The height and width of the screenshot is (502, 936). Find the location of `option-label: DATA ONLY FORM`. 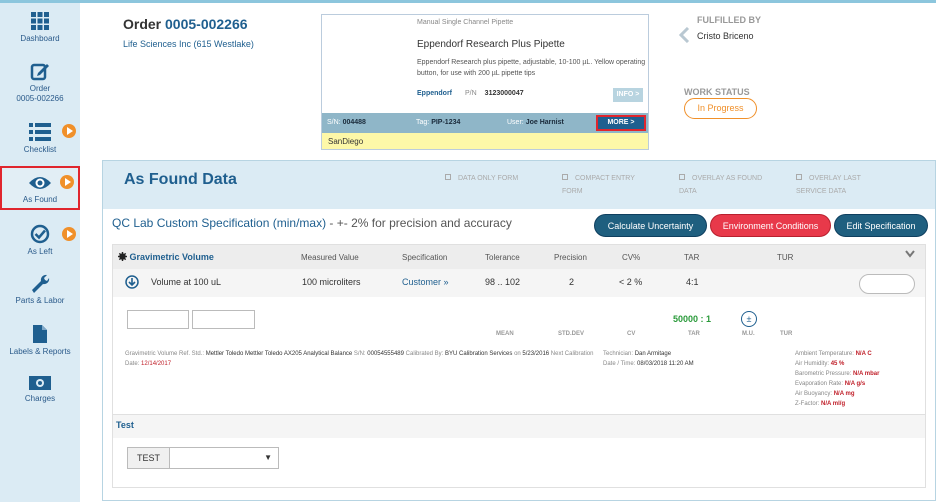

option-label: DATA ONLY FORM is located at coordinates (488, 178).